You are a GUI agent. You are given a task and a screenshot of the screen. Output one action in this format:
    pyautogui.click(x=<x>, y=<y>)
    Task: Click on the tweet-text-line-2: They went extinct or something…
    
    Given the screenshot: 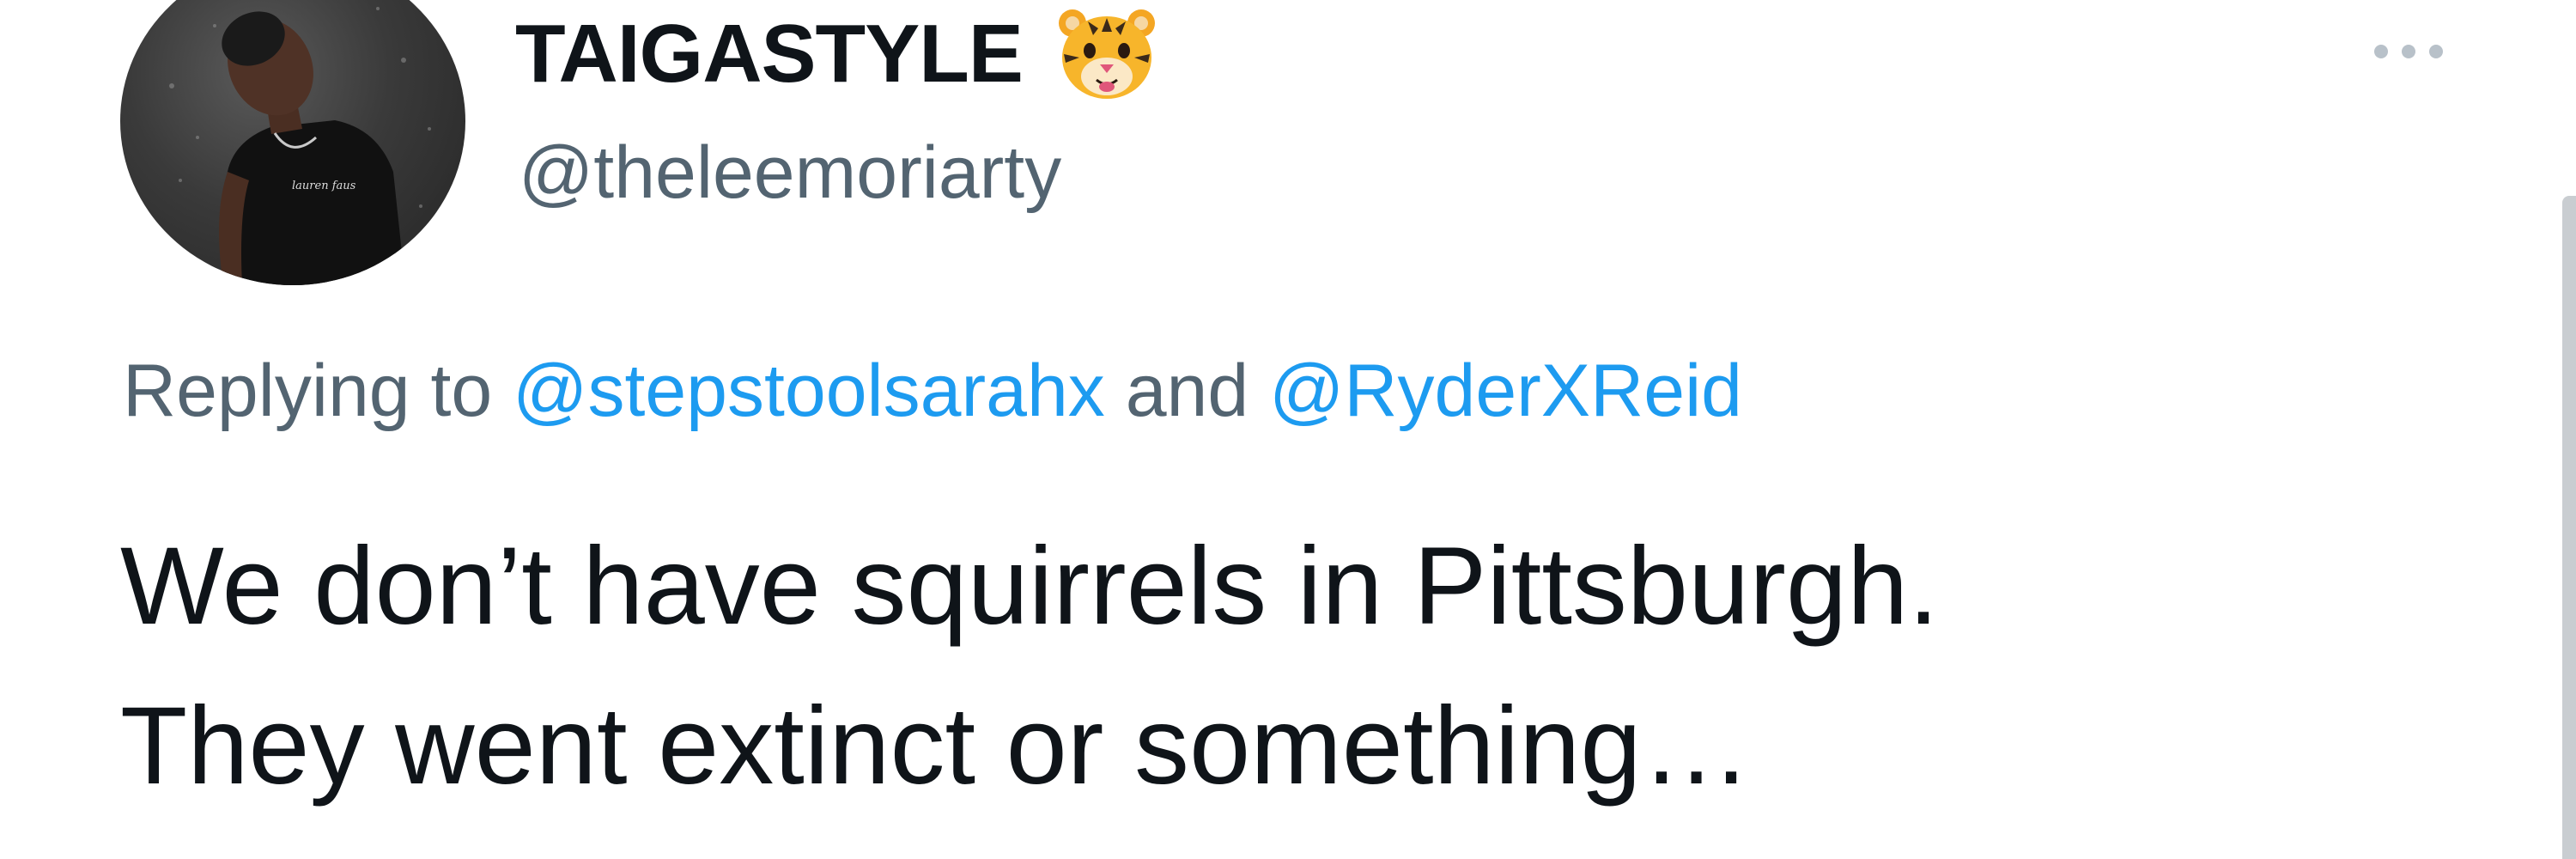 What is the action you would take?
    pyautogui.click(x=936, y=746)
    